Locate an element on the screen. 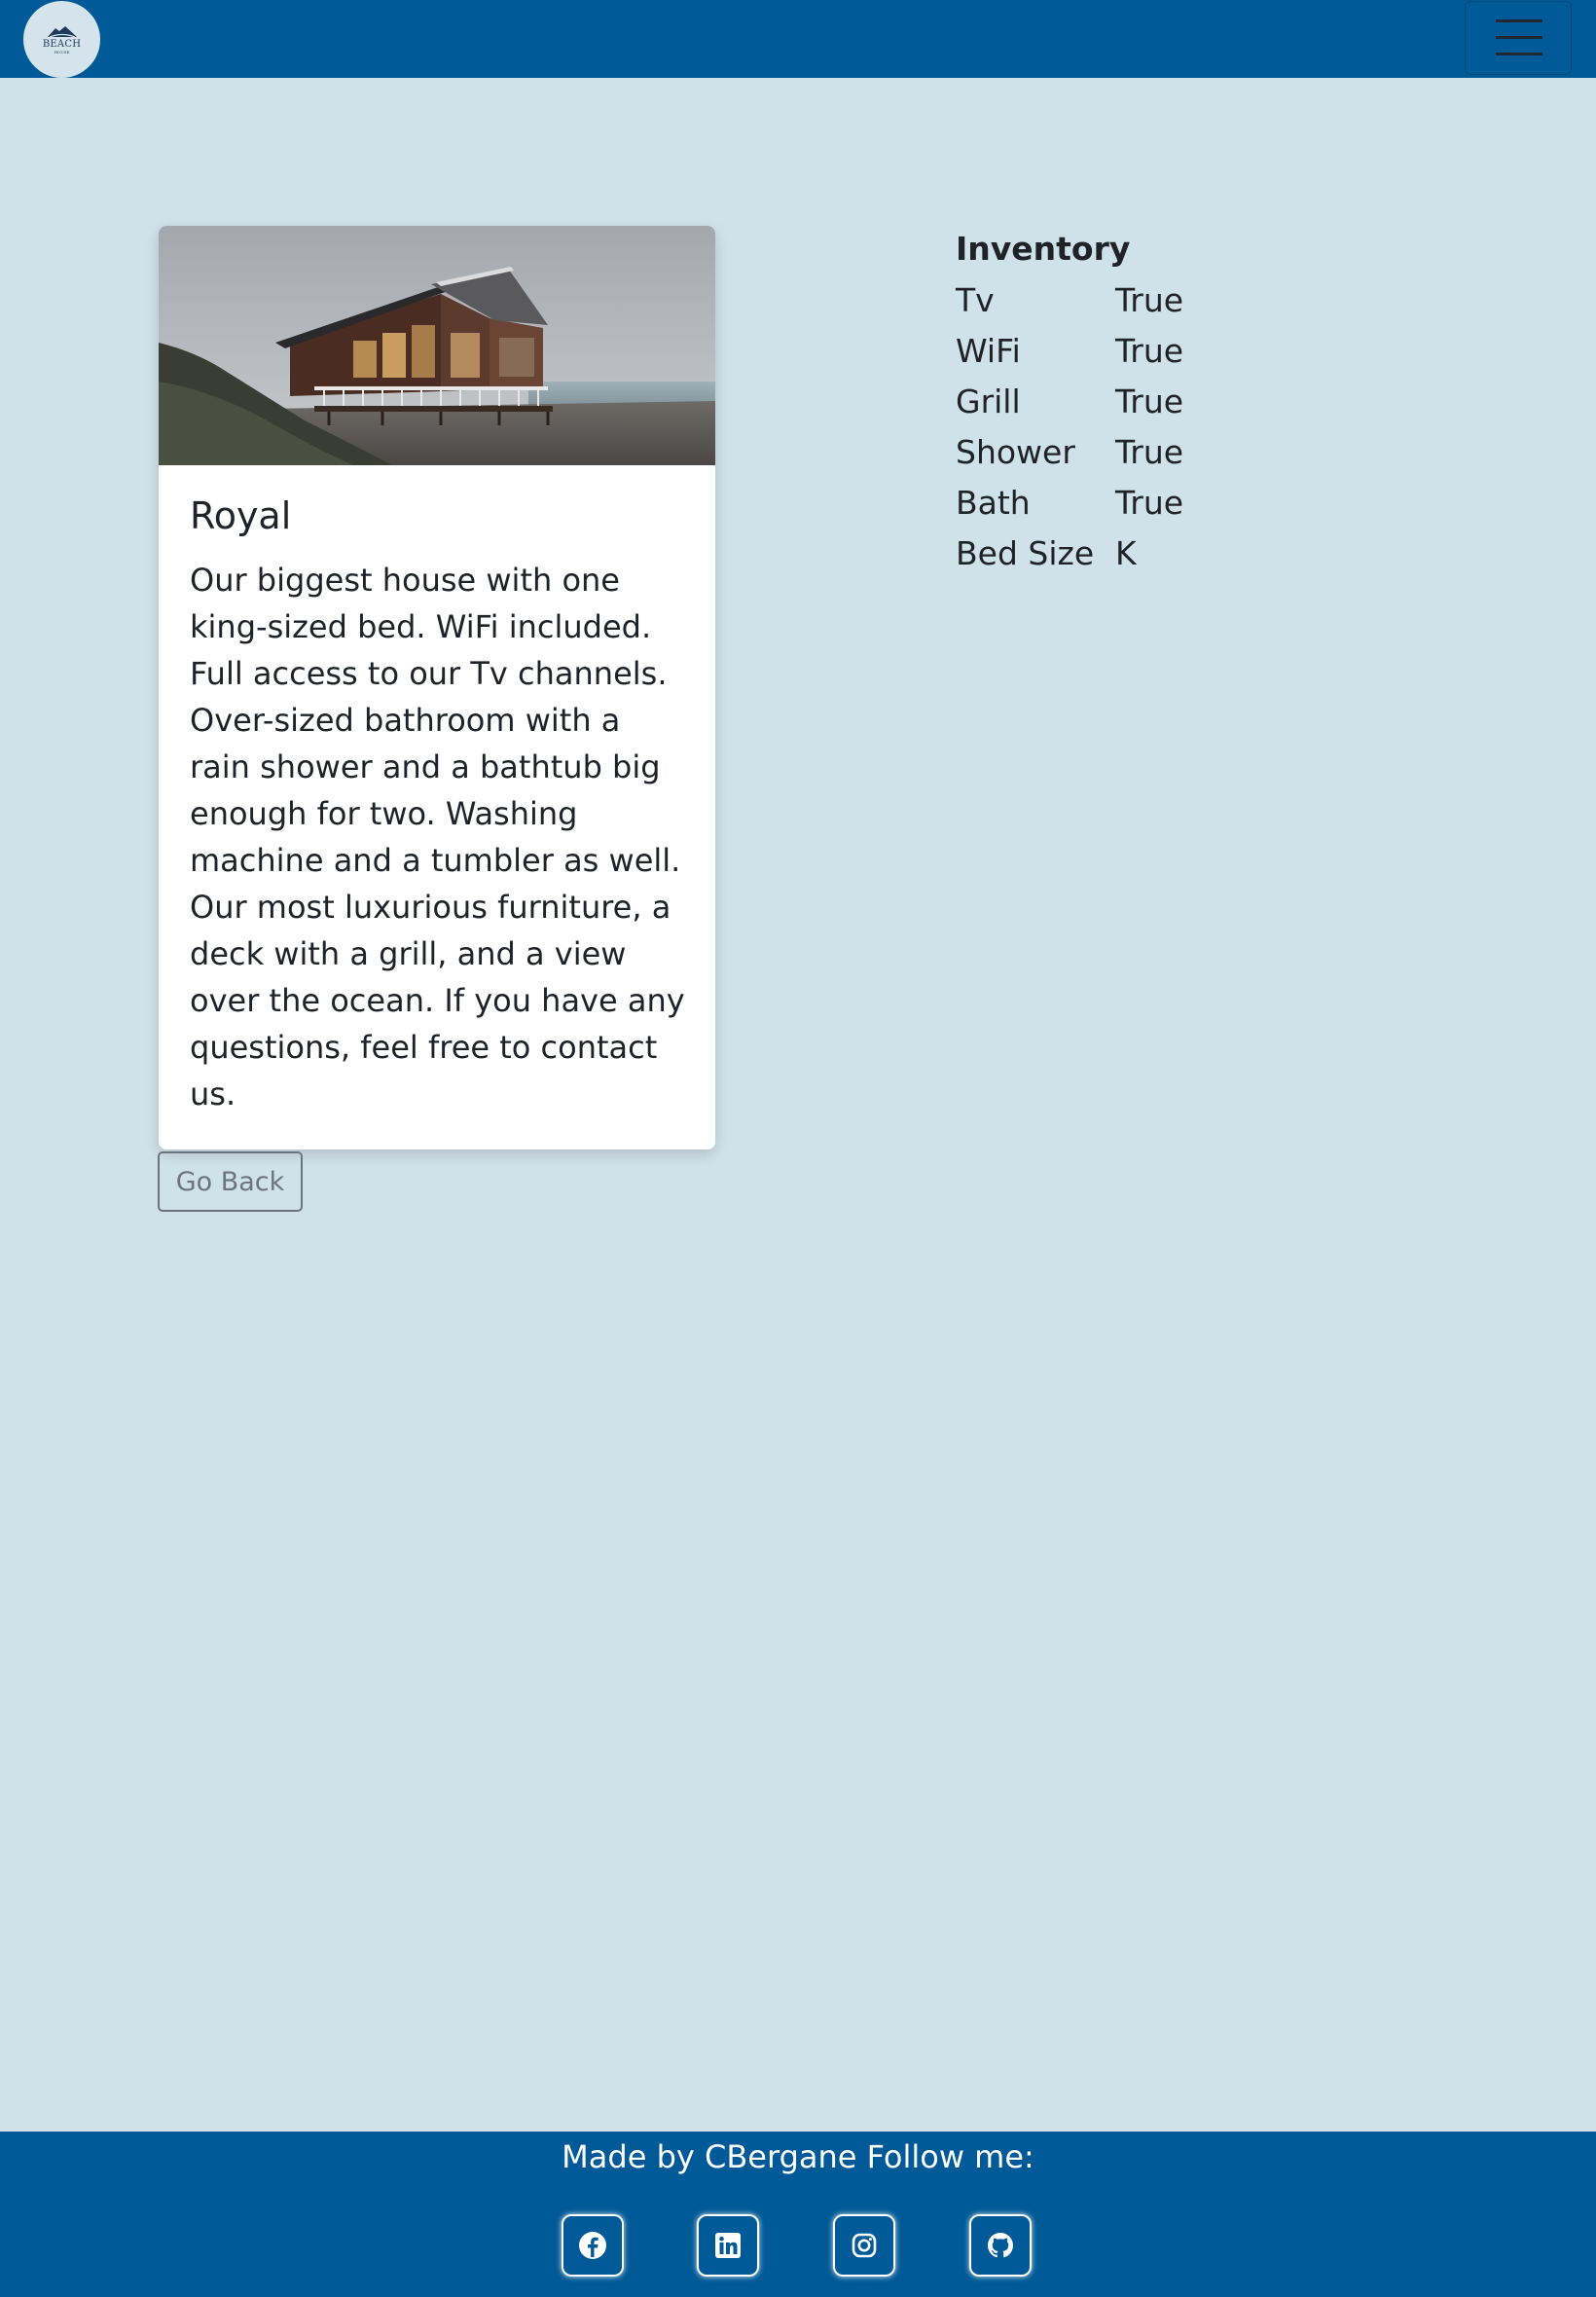 The image size is (1596, 2297). footer-text: Made by CBergane Follow me: is located at coordinates (798, 2156).